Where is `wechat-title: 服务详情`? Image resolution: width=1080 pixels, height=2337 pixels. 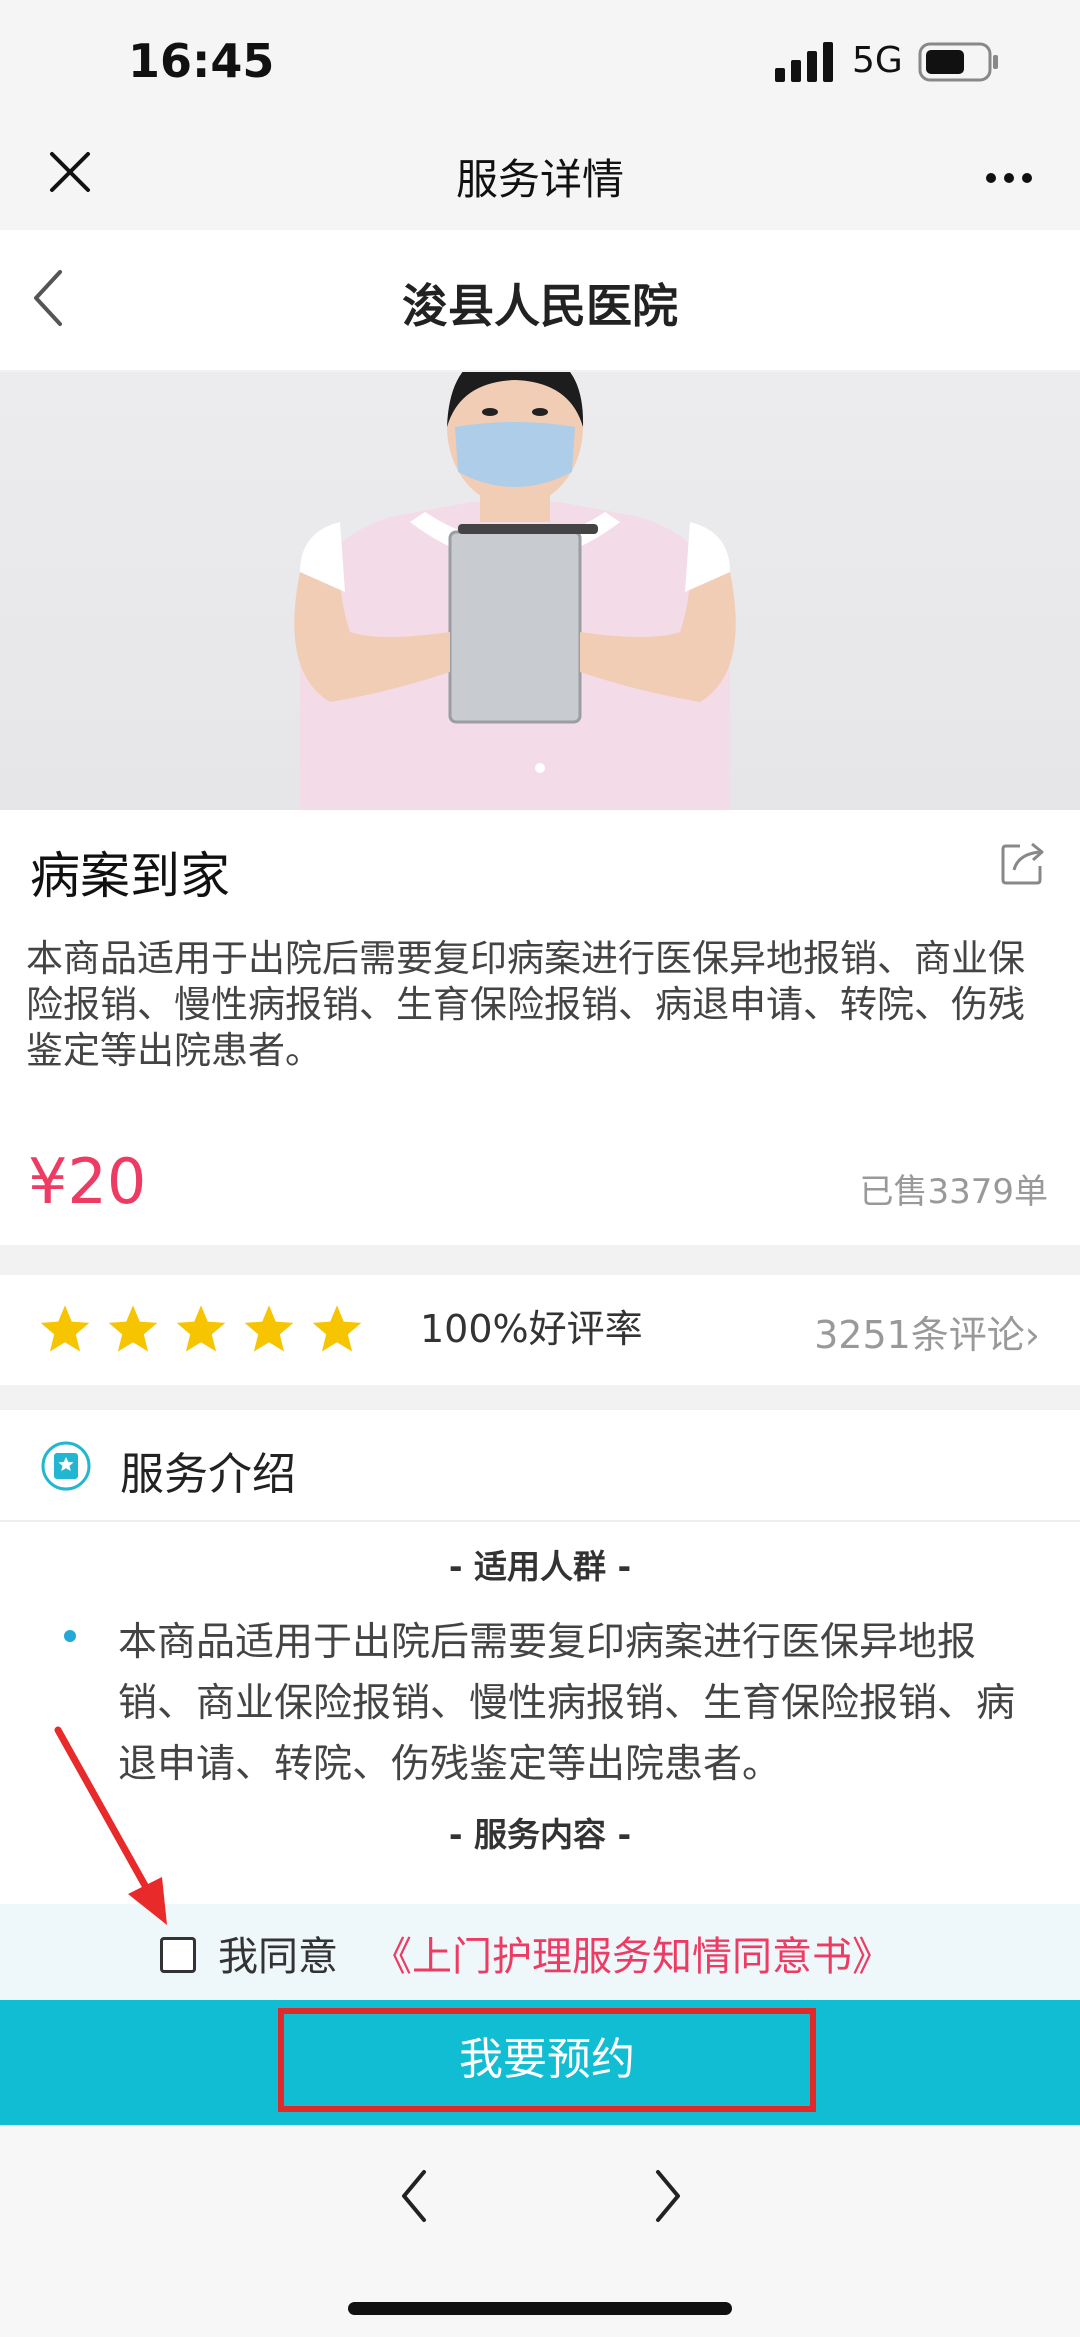
wechat-title: 服务详情 is located at coordinates (539, 179).